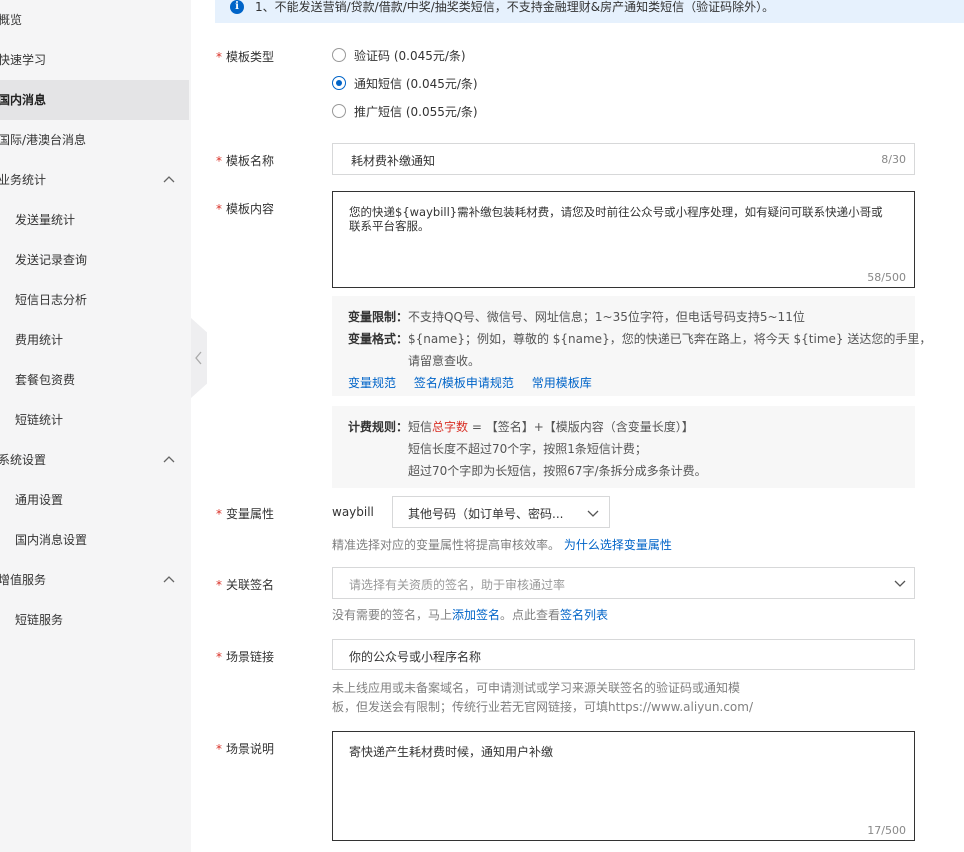  What do you see at coordinates (339, 83) in the screenshot?
I see `radio-circle-selected` at bounding box center [339, 83].